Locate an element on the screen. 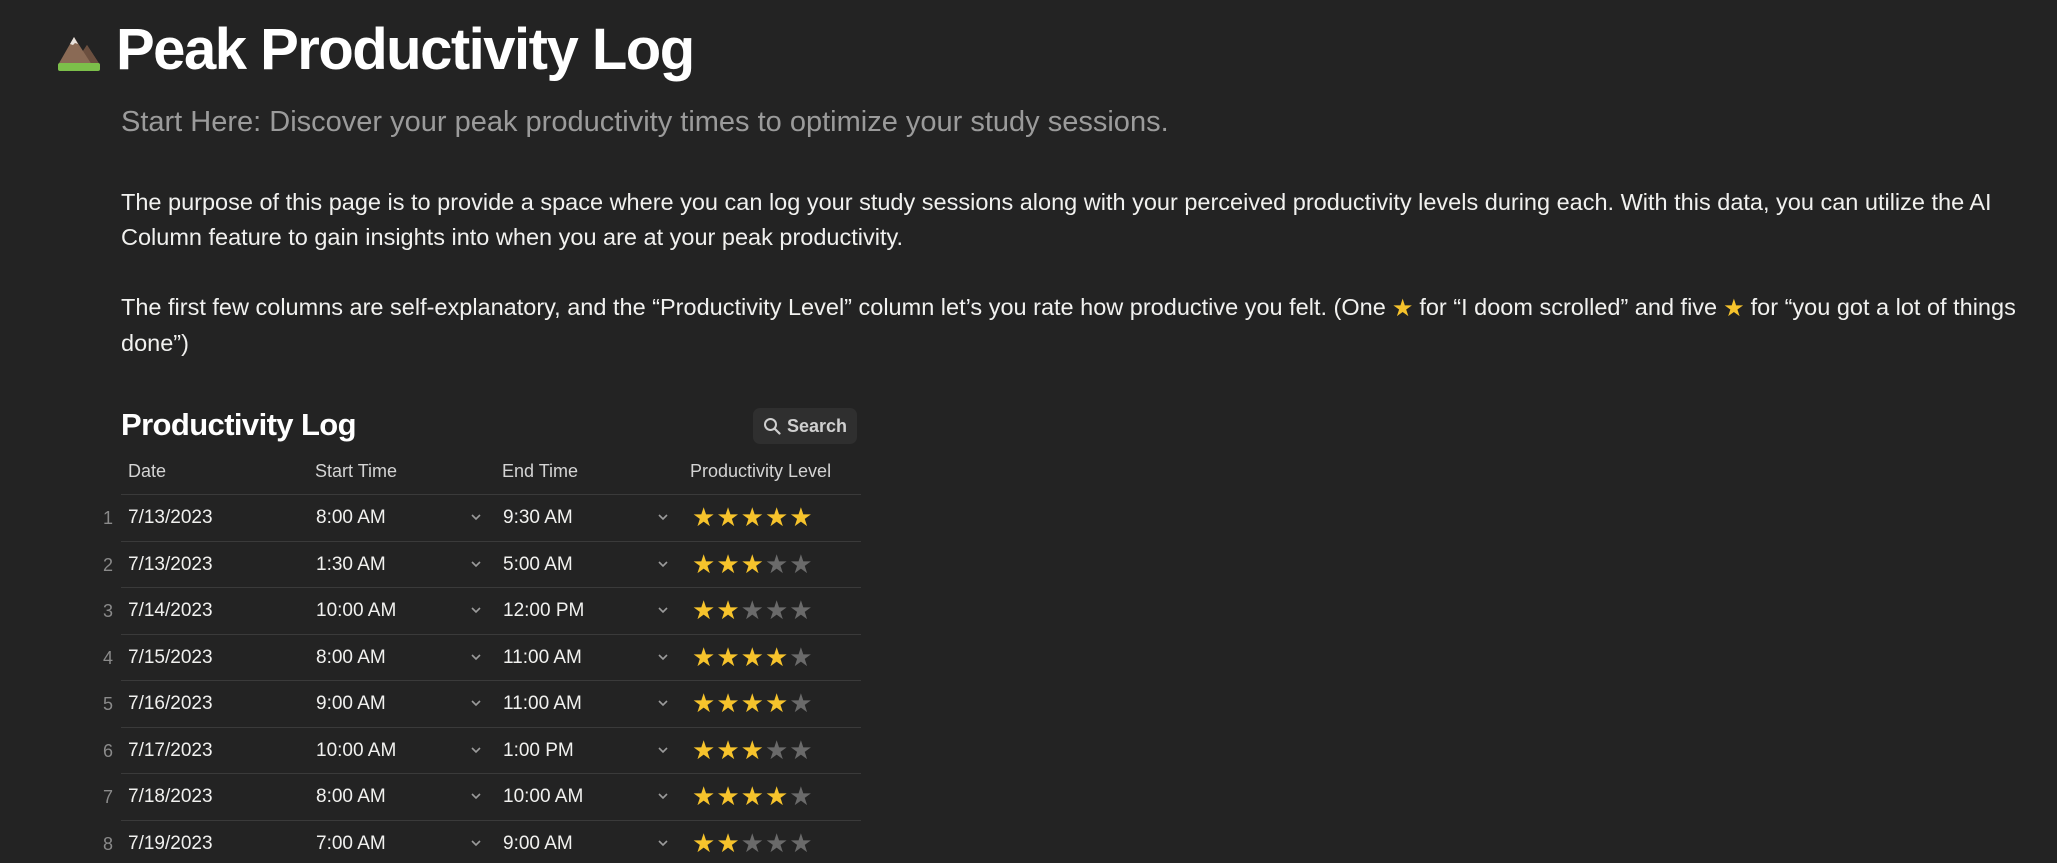  table-row: 8 7/19/2023 7:00 AM 9:00 AM ★ ★ ★ ★ ★ is located at coordinates (482, 842).